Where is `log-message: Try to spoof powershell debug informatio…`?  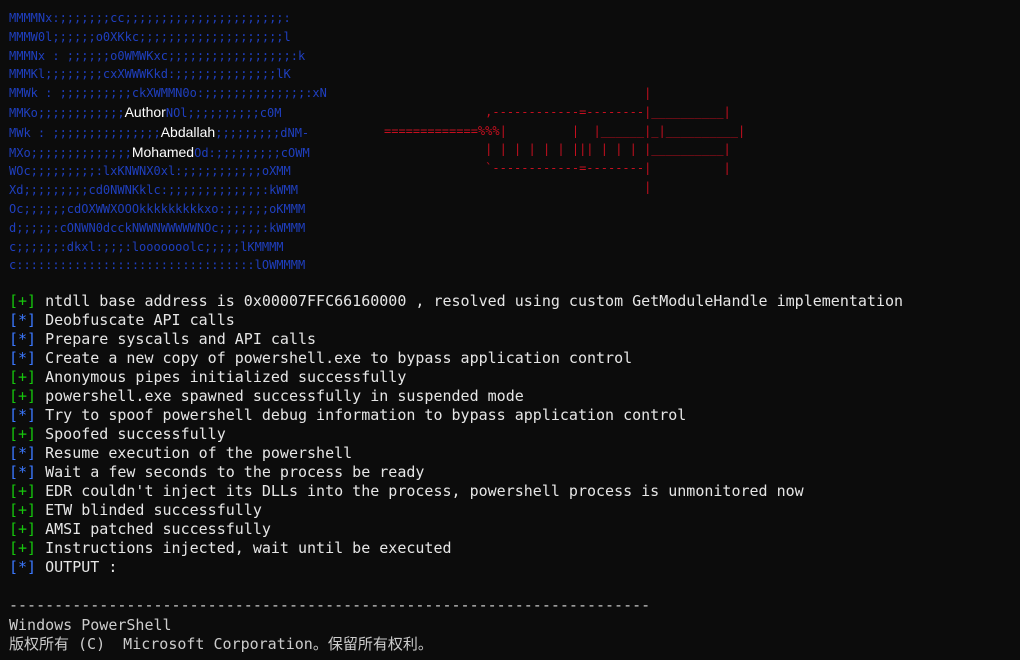
log-message: Try to spoof powershell debug informatio… is located at coordinates (366, 415).